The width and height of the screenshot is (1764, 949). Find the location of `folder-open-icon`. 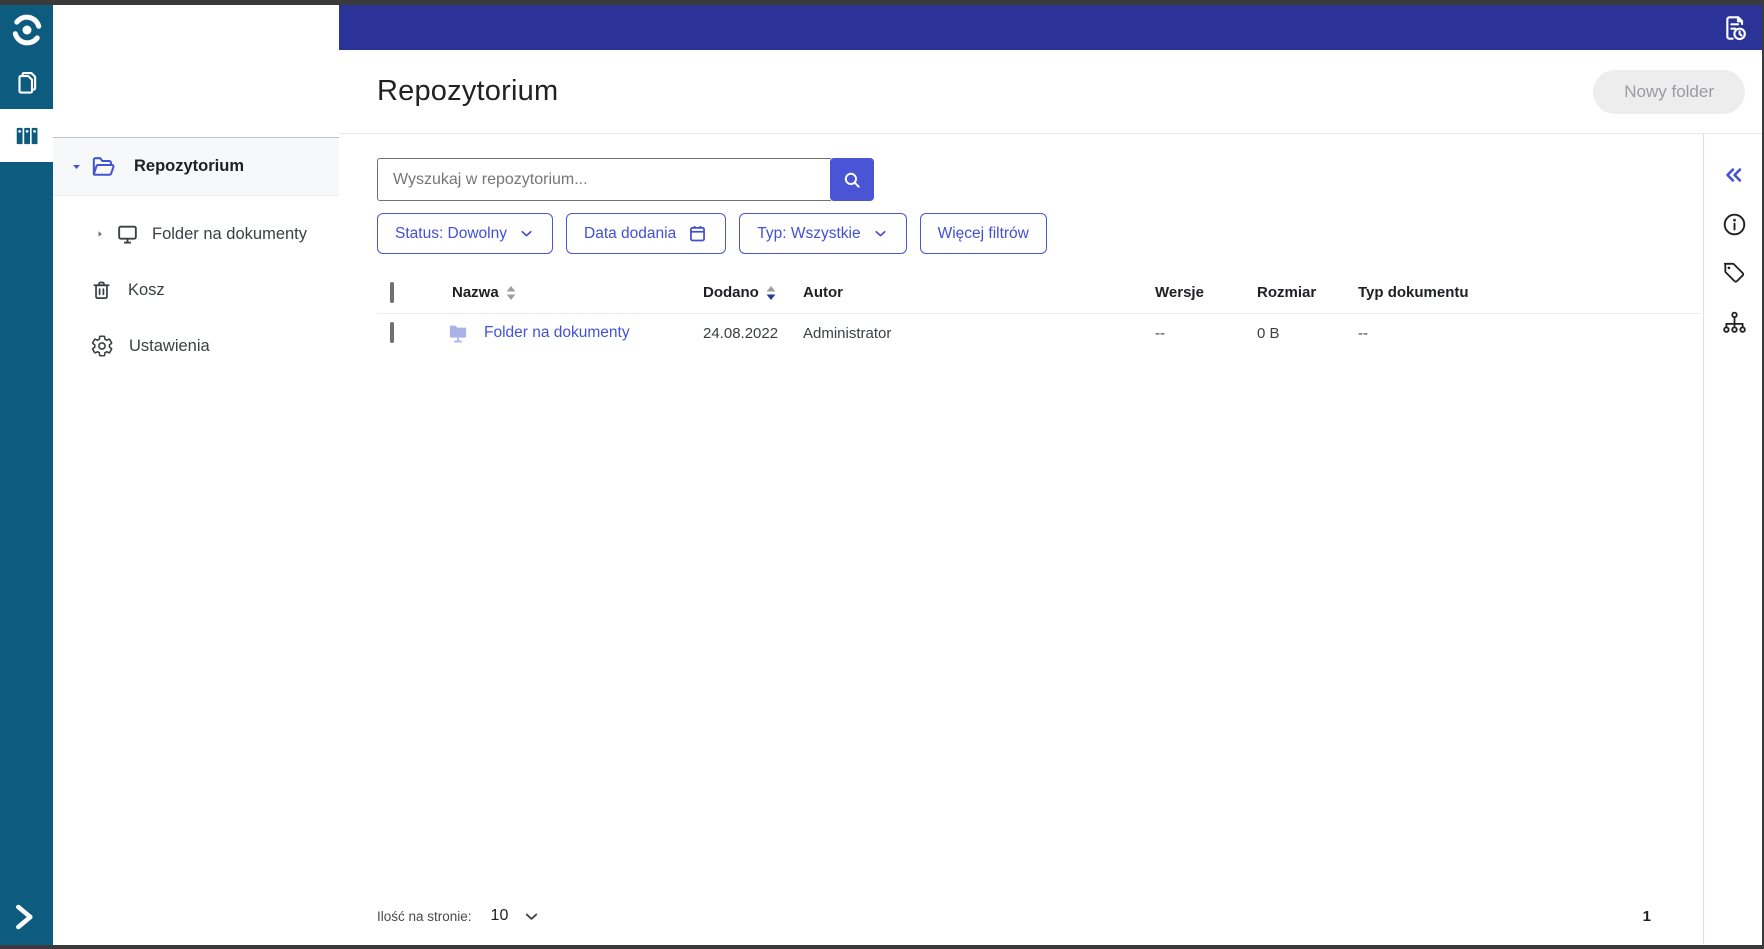

folder-open-icon is located at coordinates (103, 166).